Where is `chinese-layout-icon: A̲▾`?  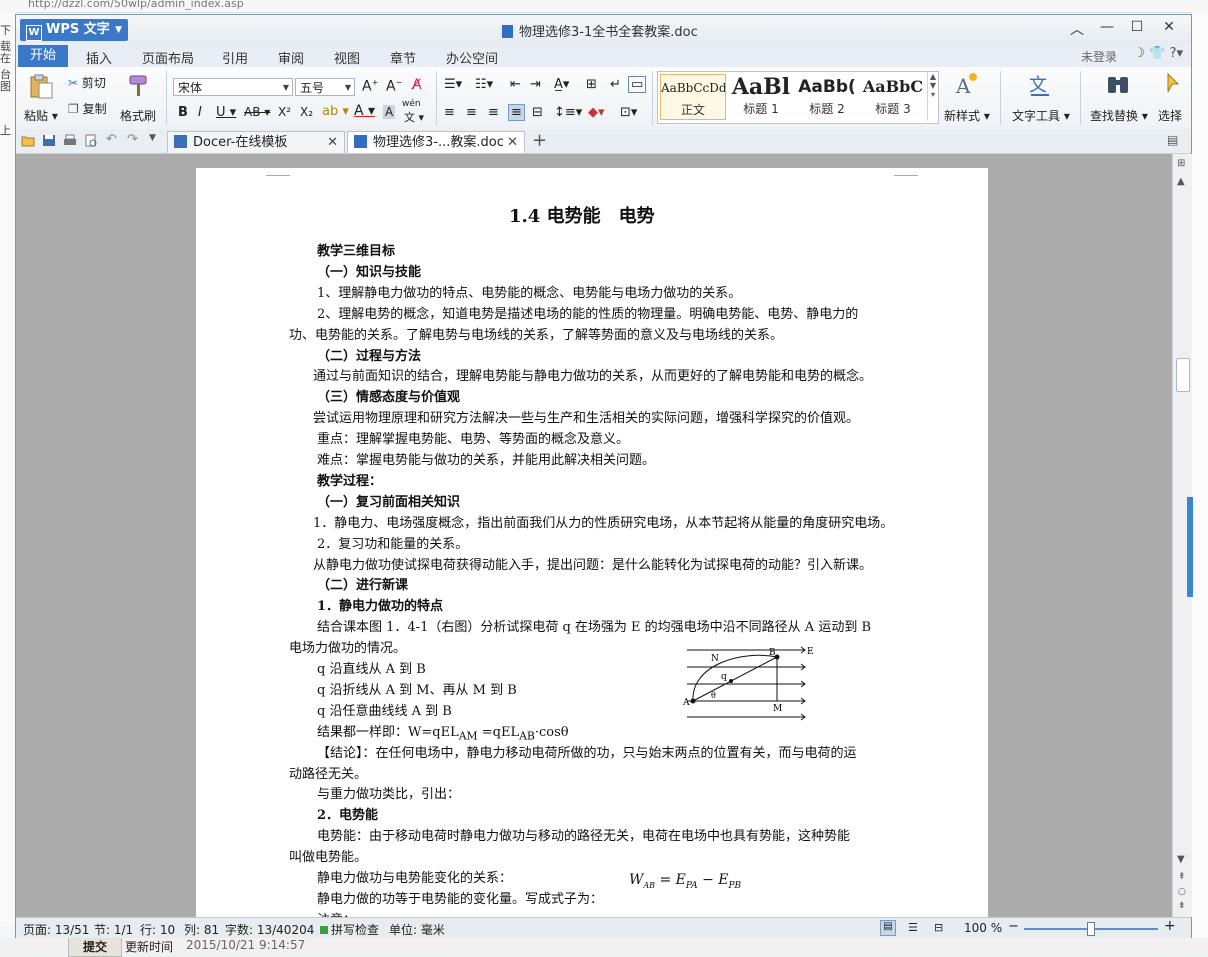 chinese-layout-icon: A̲▾ is located at coordinates (561, 84).